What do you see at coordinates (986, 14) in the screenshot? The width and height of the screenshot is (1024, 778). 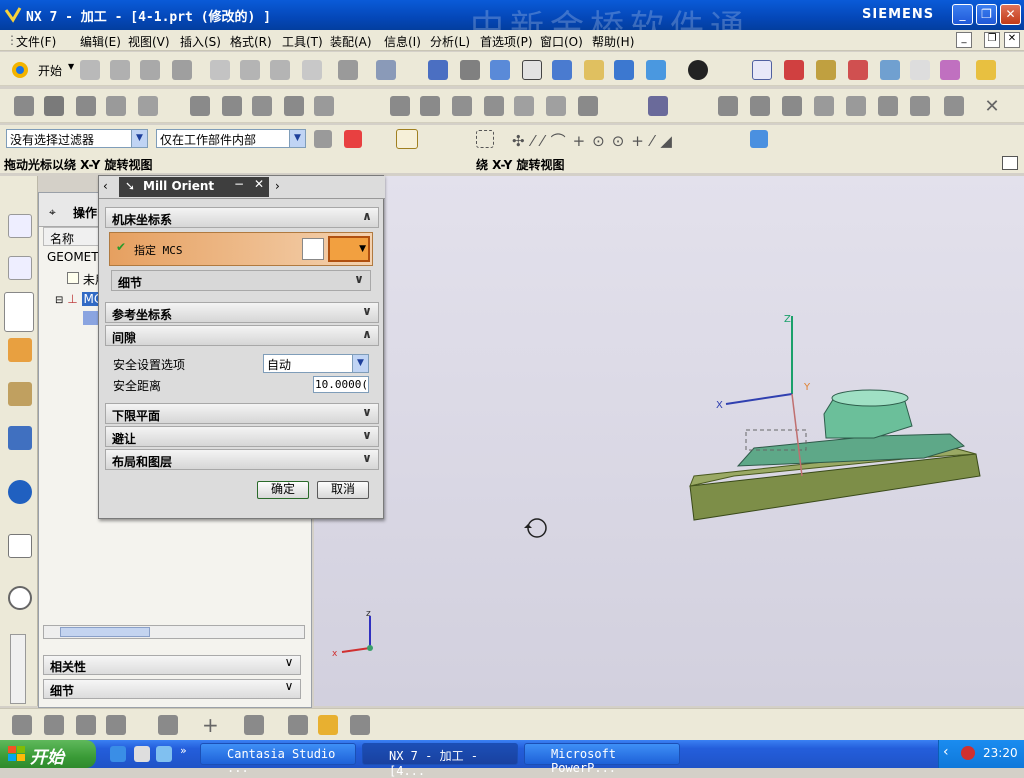 I see `restore-button: ❐` at bounding box center [986, 14].